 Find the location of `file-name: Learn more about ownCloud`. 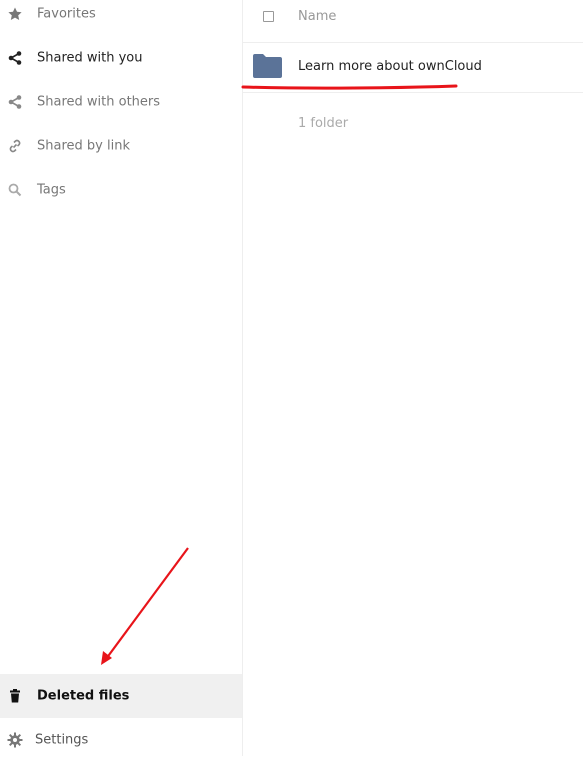

file-name: Learn more about ownCloud is located at coordinates (390, 66).